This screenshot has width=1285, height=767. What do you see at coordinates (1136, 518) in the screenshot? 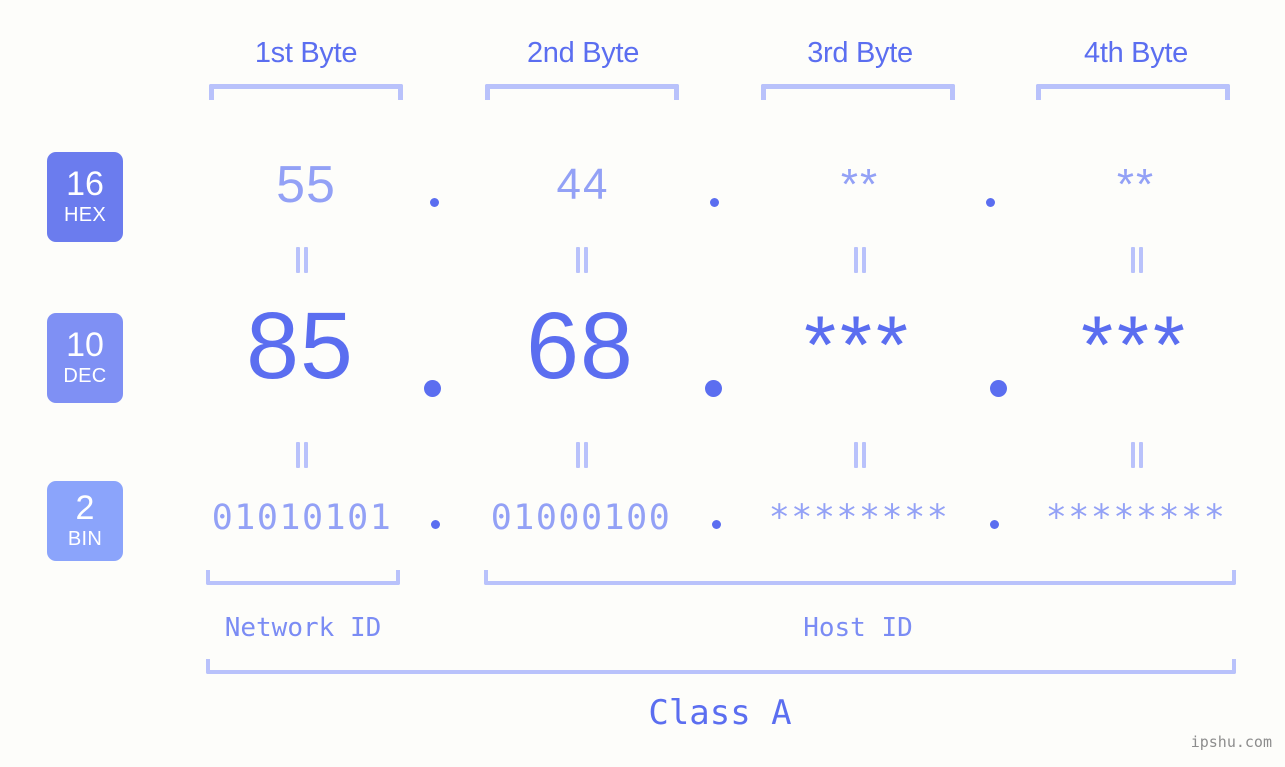
I see `bin-value-byte-4: ********` at bounding box center [1136, 518].